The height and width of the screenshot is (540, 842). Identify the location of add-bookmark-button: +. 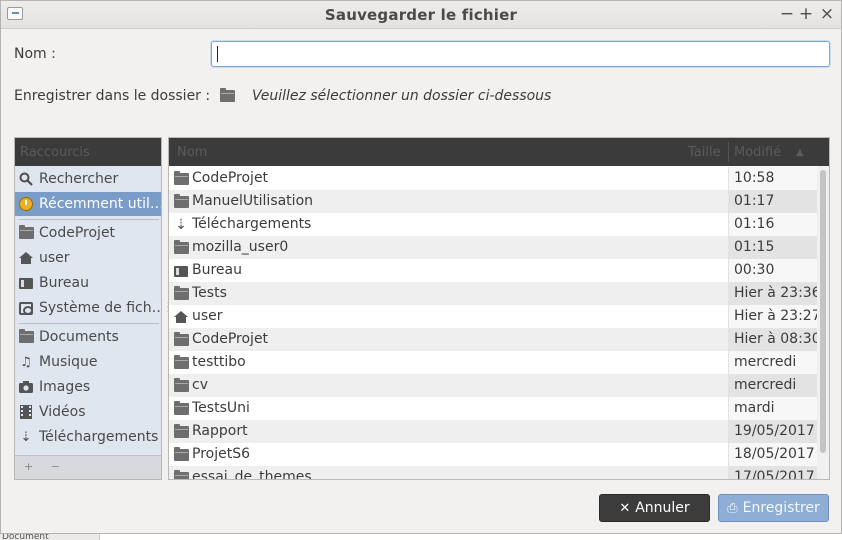
(28, 466).